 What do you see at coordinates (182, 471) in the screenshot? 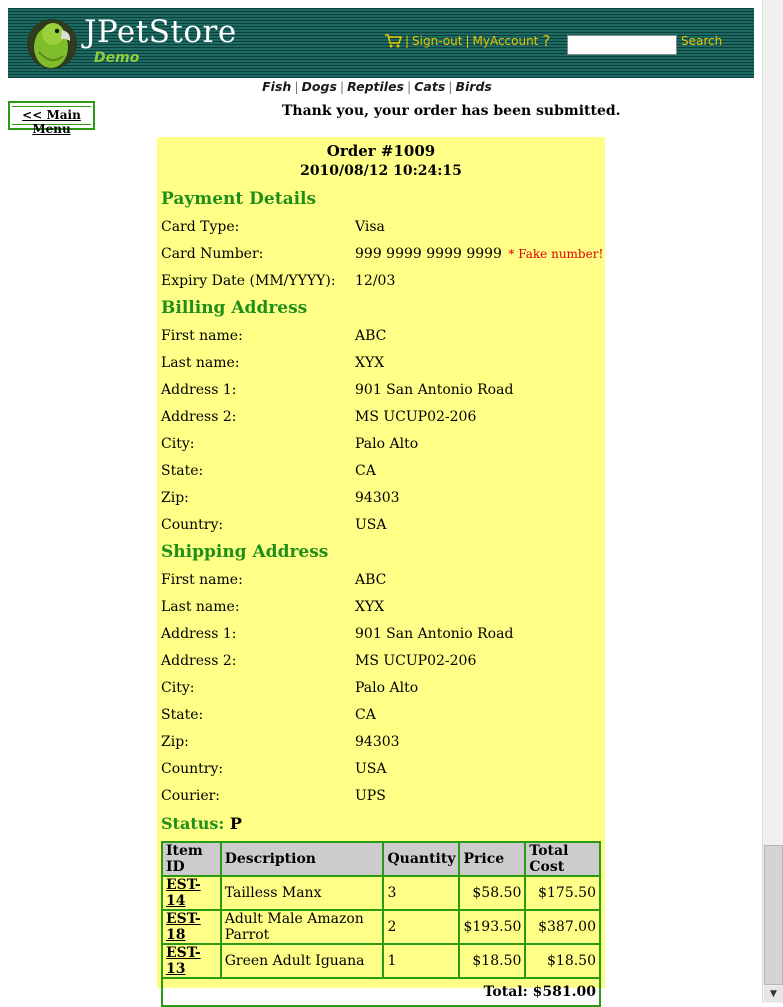
I see `billing-state-label: State:` at bounding box center [182, 471].